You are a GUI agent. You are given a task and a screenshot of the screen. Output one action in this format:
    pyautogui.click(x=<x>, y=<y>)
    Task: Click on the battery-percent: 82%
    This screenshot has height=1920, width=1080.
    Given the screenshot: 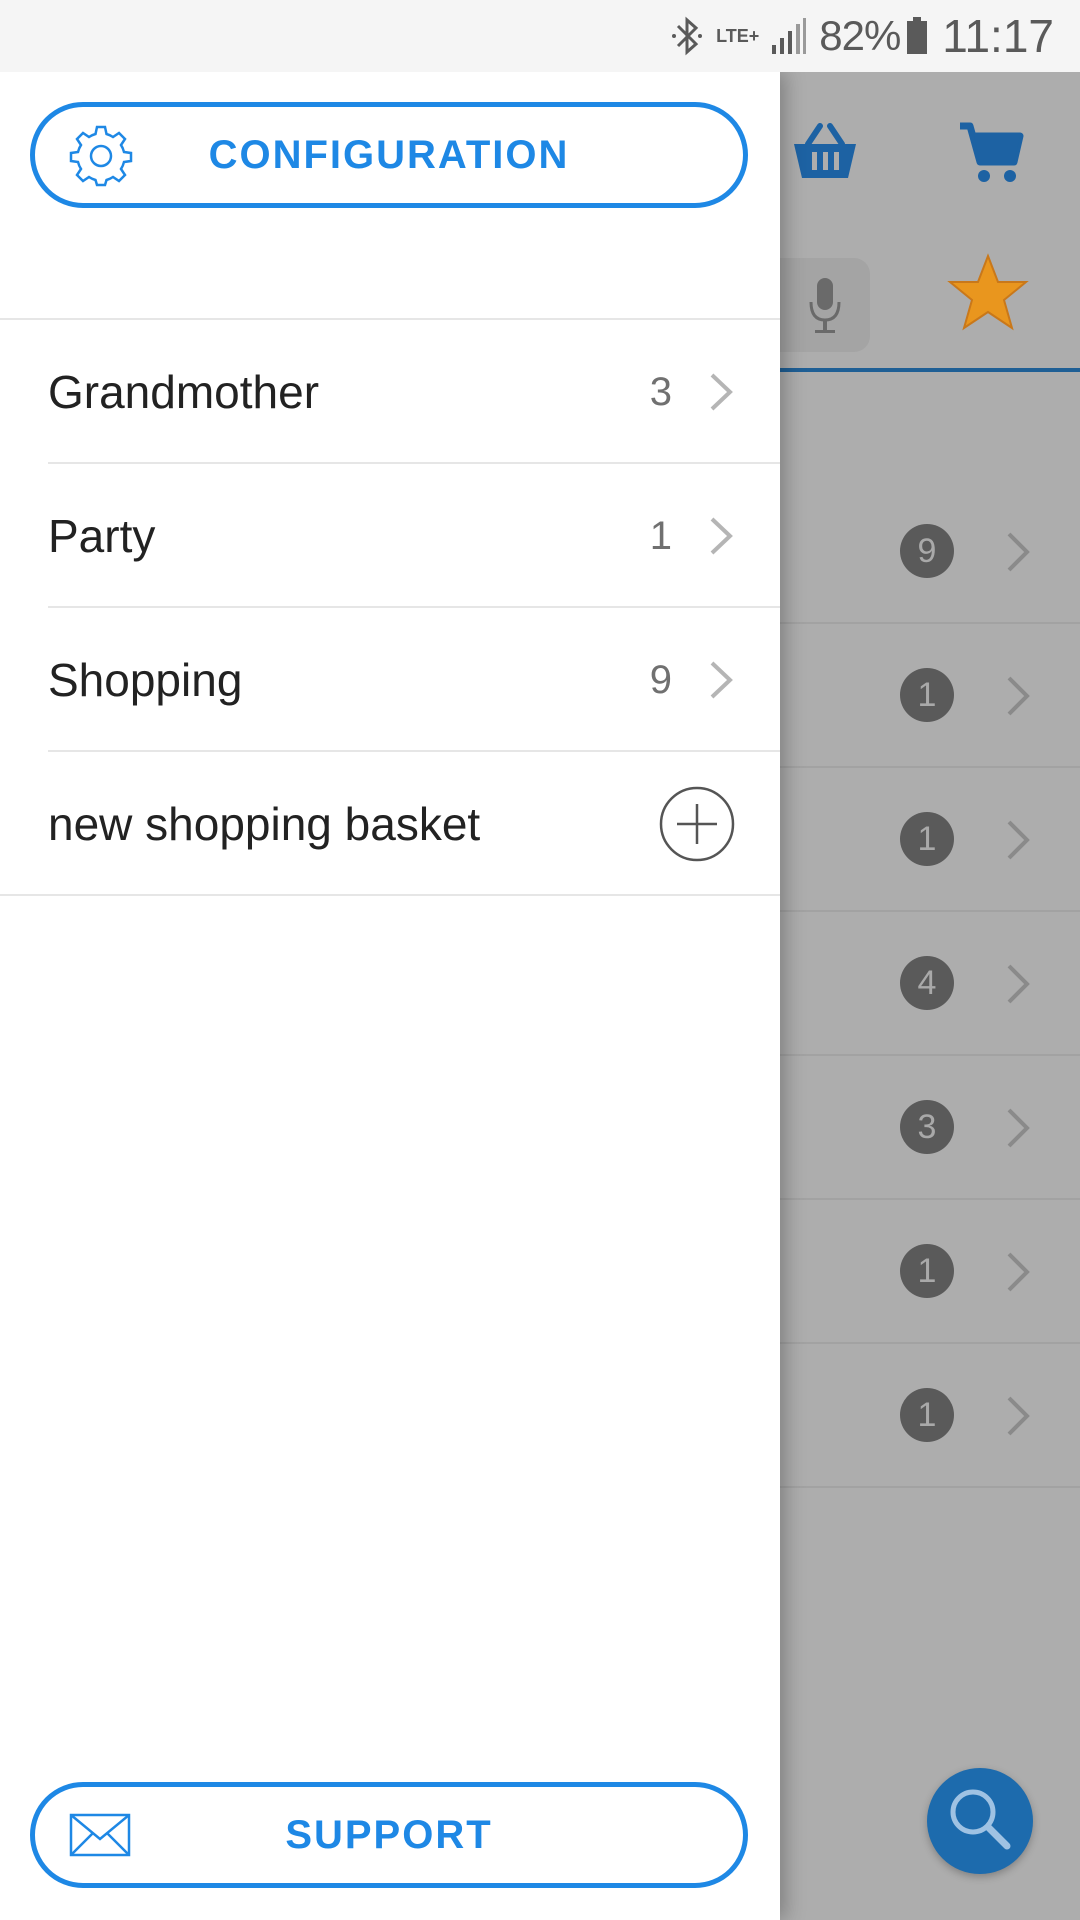 What is the action you would take?
    pyautogui.click(x=860, y=35)
    